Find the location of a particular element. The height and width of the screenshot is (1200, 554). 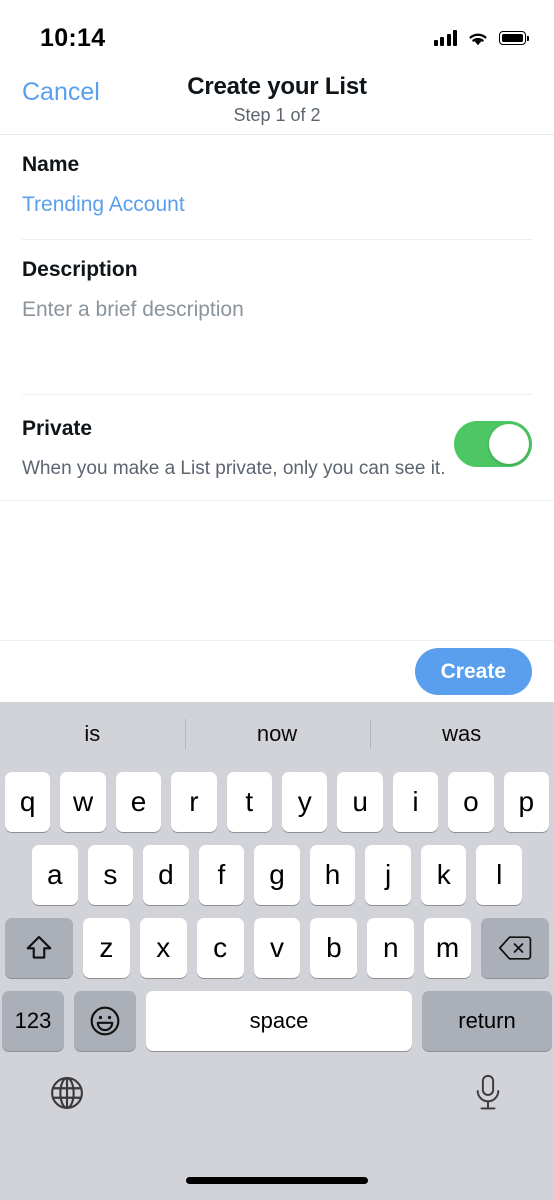

key-w: w is located at coordinates (83, 802).